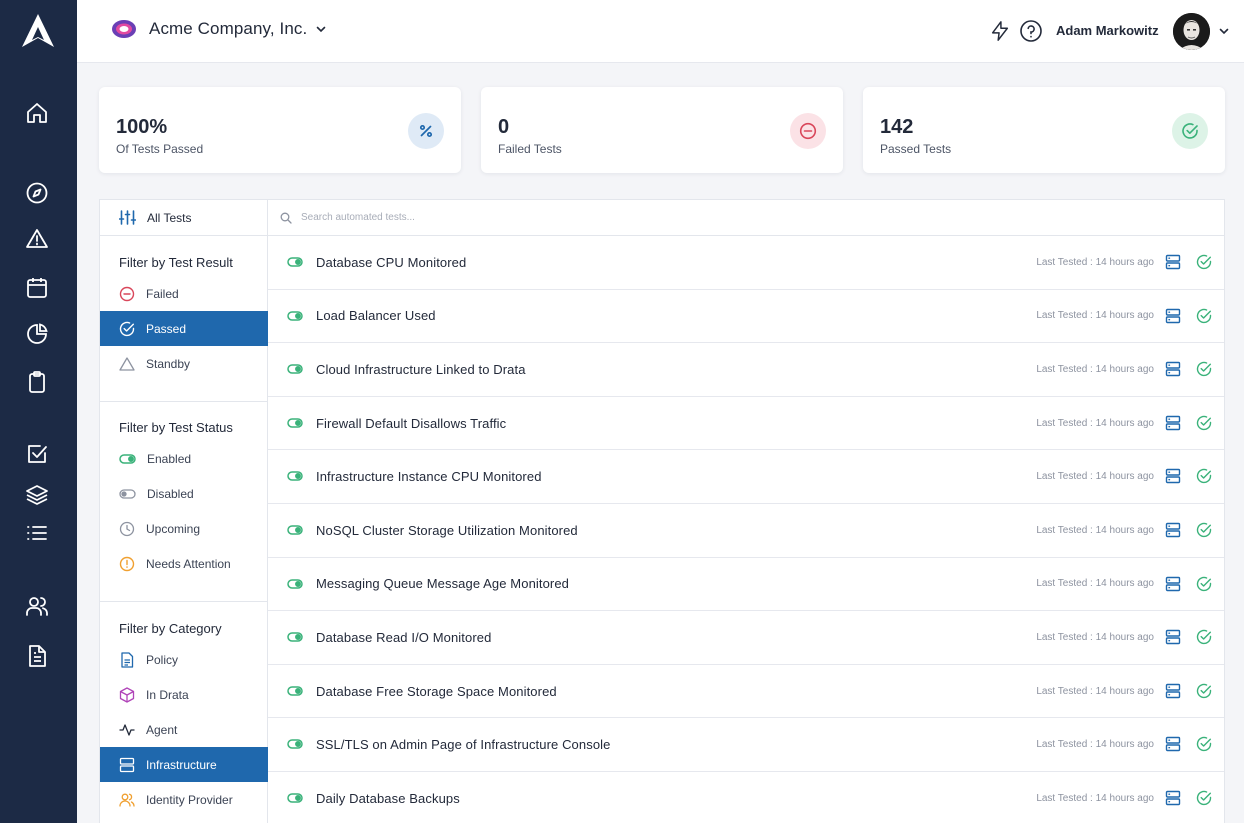 Image resolution: width=1244 pixels, height=823 pixels. I want to click on filter-label: Disabled, so click(170, 493).